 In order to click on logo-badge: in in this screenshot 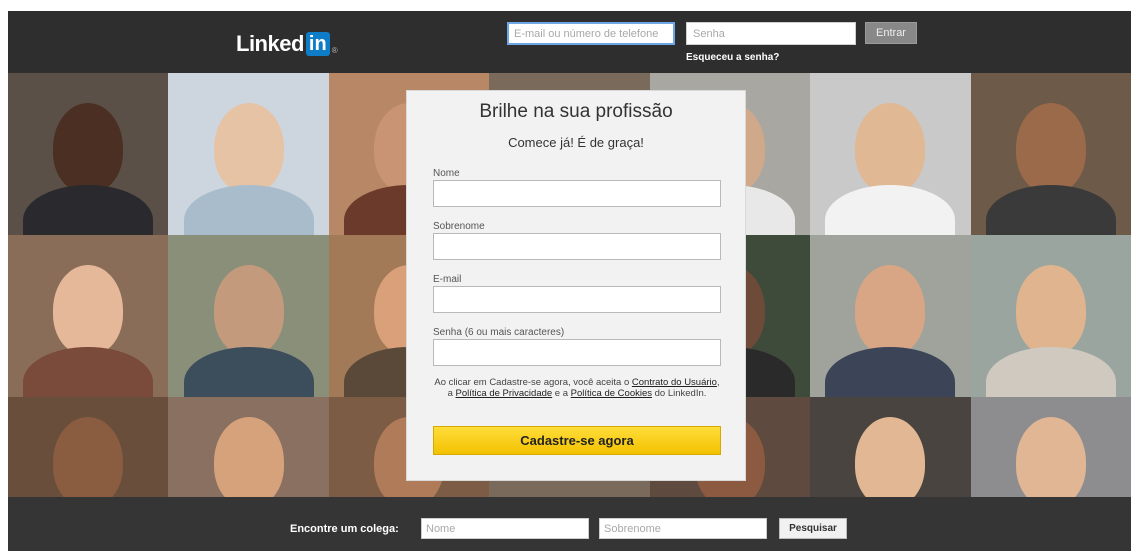, I will do `click(317, 44)`.